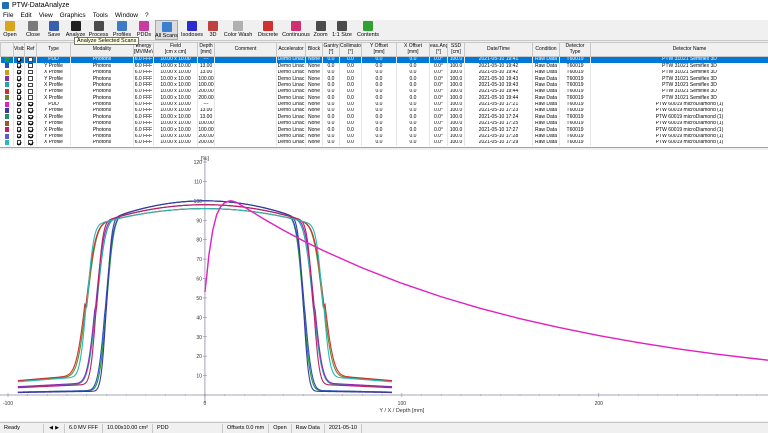 This screenshot has height=433, width=768. Describe the element at coordinates (192, 26) in the screenshot. I see `isodose-icon` at that location.